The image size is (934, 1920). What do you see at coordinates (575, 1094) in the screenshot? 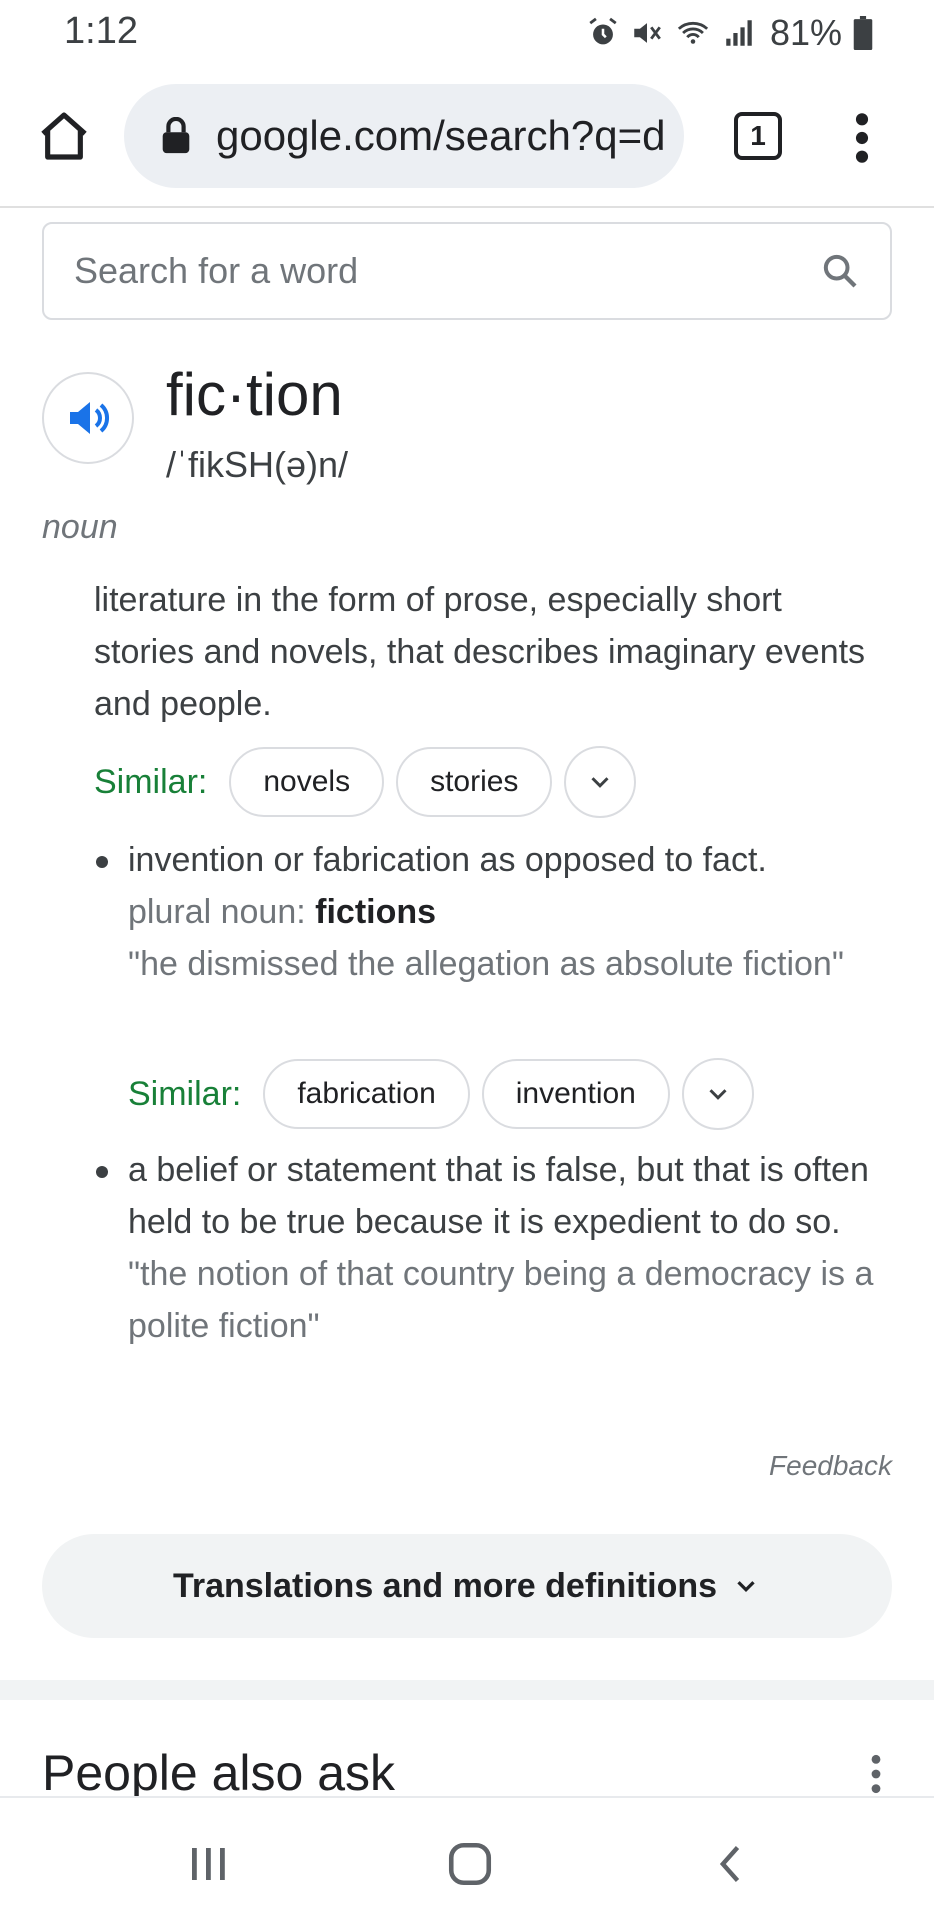
I see `similar-chip: invention` at bounding box center [575, 1094].